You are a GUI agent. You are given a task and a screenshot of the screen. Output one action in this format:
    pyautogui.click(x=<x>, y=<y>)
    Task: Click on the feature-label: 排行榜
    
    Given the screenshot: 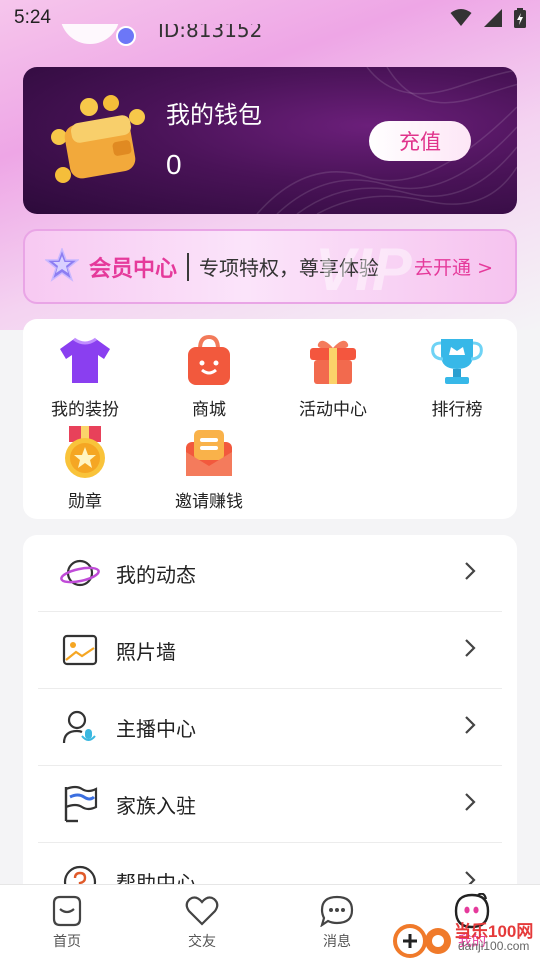 What is the action you would take?
    pyautogui.click(x=457, y=410)
    